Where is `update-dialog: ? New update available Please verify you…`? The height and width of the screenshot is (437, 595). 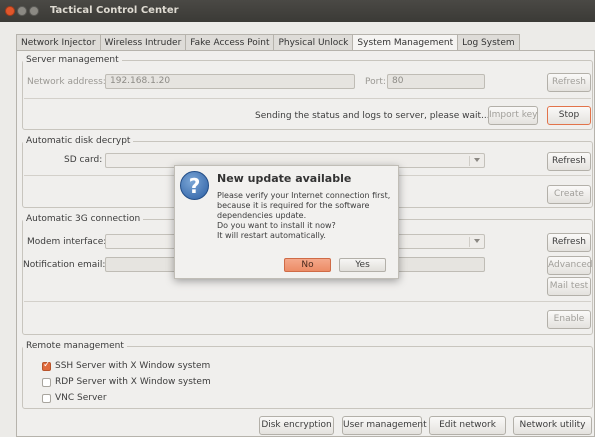 update-dialog: ? New update available Please verify you… is located at coordinates (286, 222).